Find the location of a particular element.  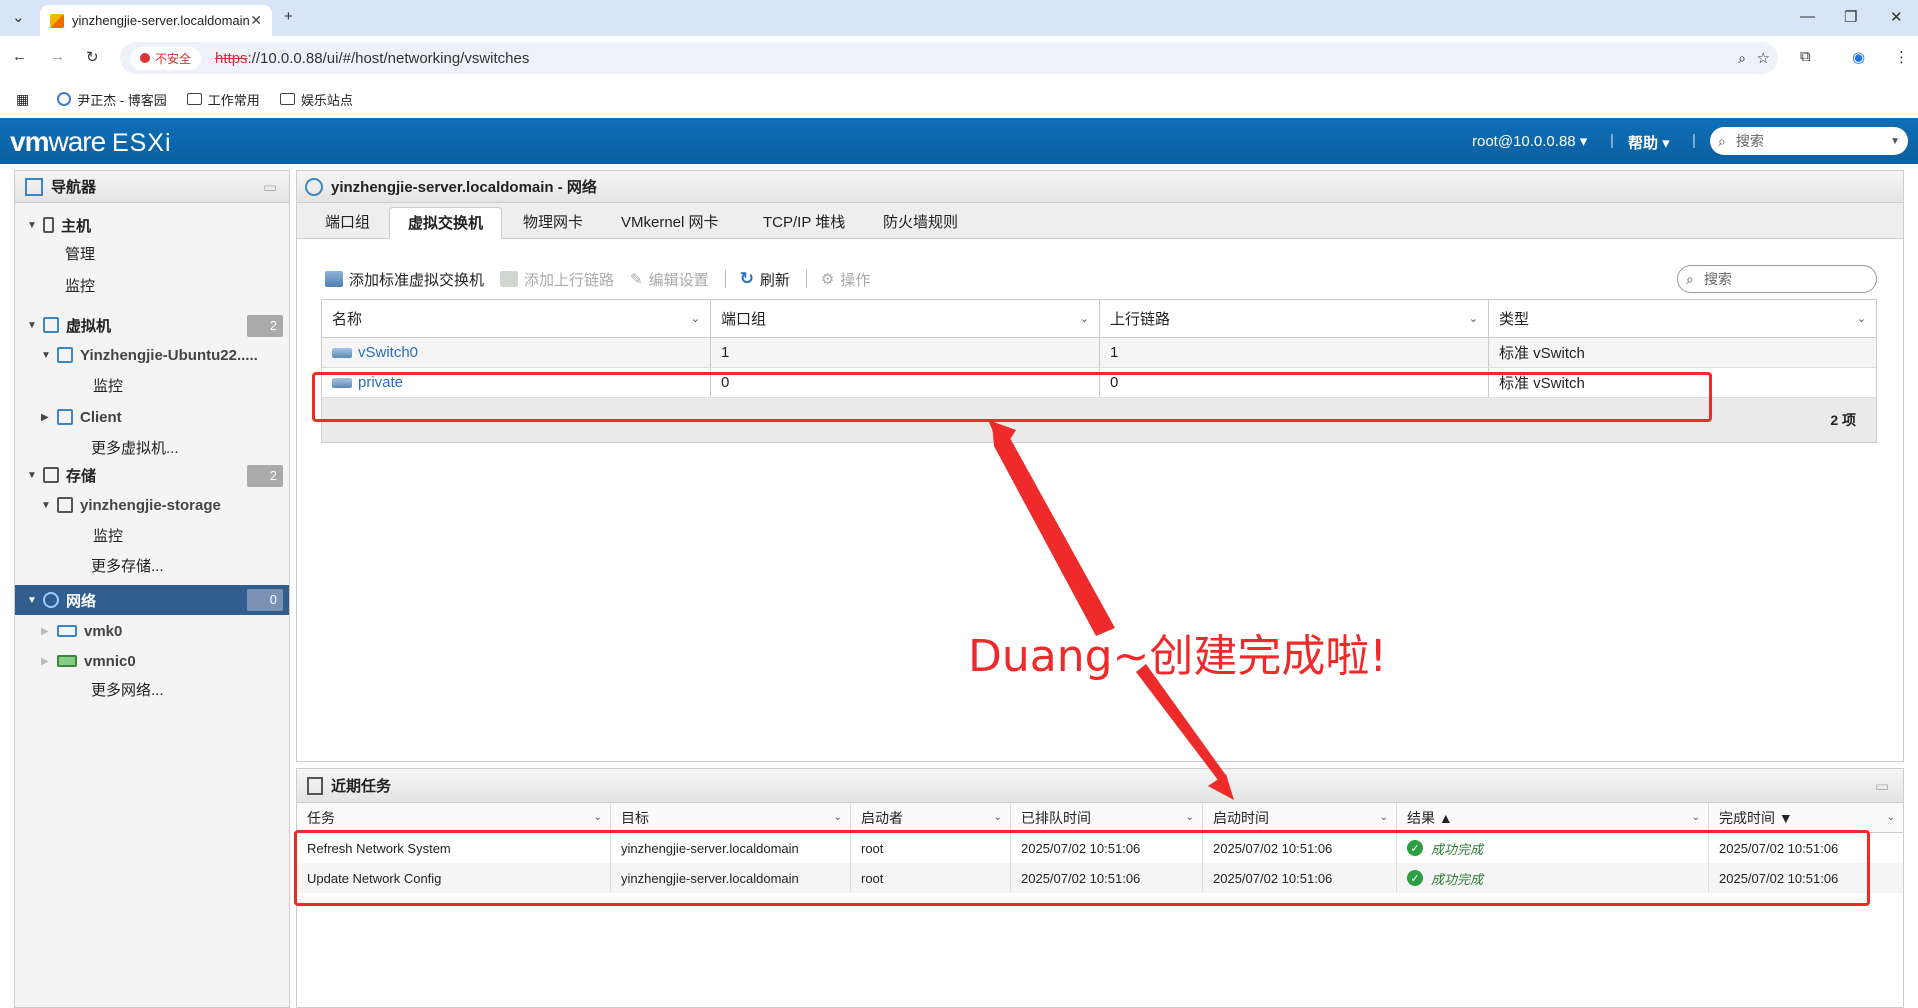

annotation-text: Duang~创建完成啦! is located at coordinates (1178, 656).